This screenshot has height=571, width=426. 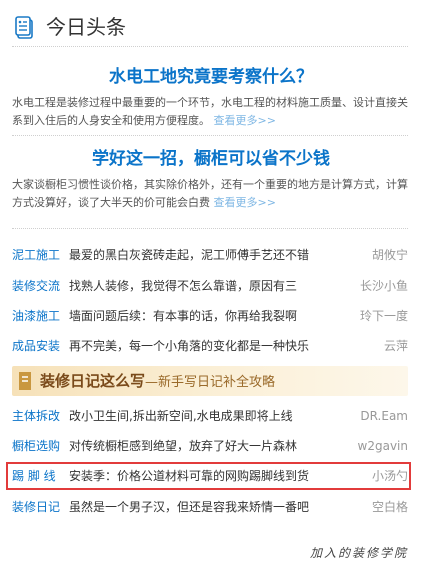 What do you see at coordinates (25, 381) in the screenshot?
I see `banner-bookmark-icon` at bounding box center [25, 381].